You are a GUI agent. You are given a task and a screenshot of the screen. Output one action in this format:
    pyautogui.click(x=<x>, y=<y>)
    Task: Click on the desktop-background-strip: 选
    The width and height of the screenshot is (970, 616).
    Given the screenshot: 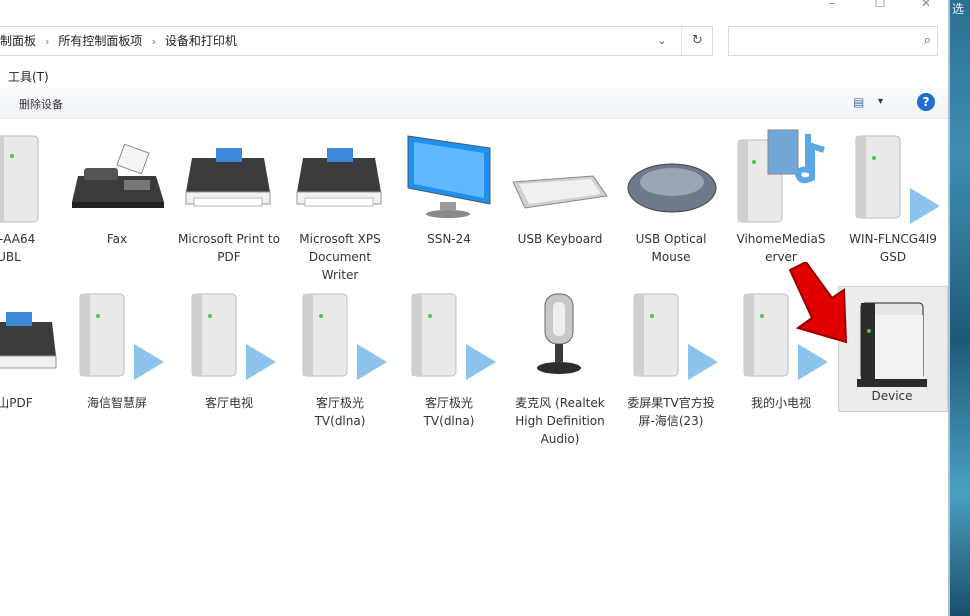 What is the action you would take?
    pyautogui.click(x=960, y=308)
    